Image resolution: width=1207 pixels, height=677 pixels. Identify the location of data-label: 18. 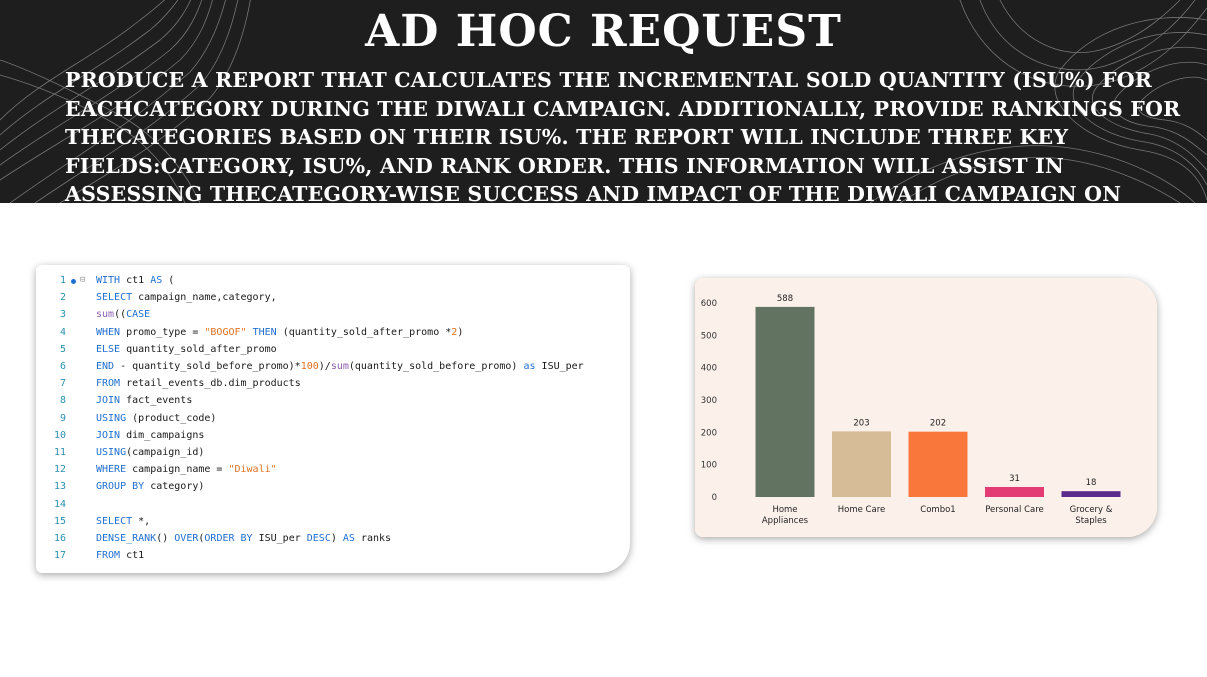
(1091, 483).